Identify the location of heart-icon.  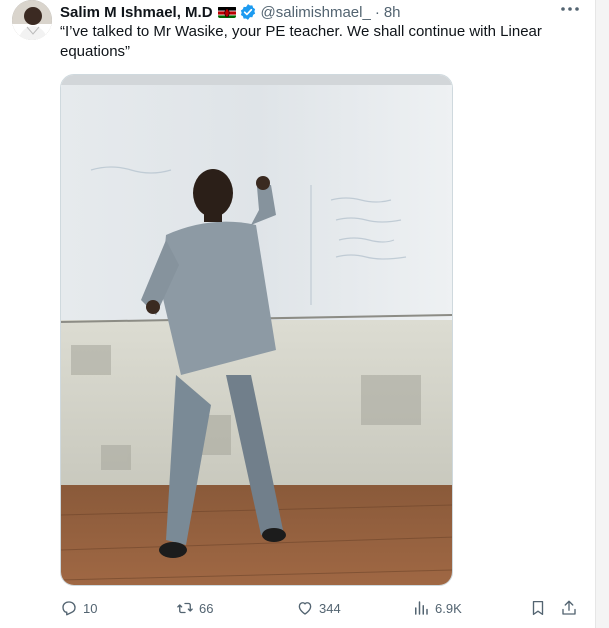
(305, 608).